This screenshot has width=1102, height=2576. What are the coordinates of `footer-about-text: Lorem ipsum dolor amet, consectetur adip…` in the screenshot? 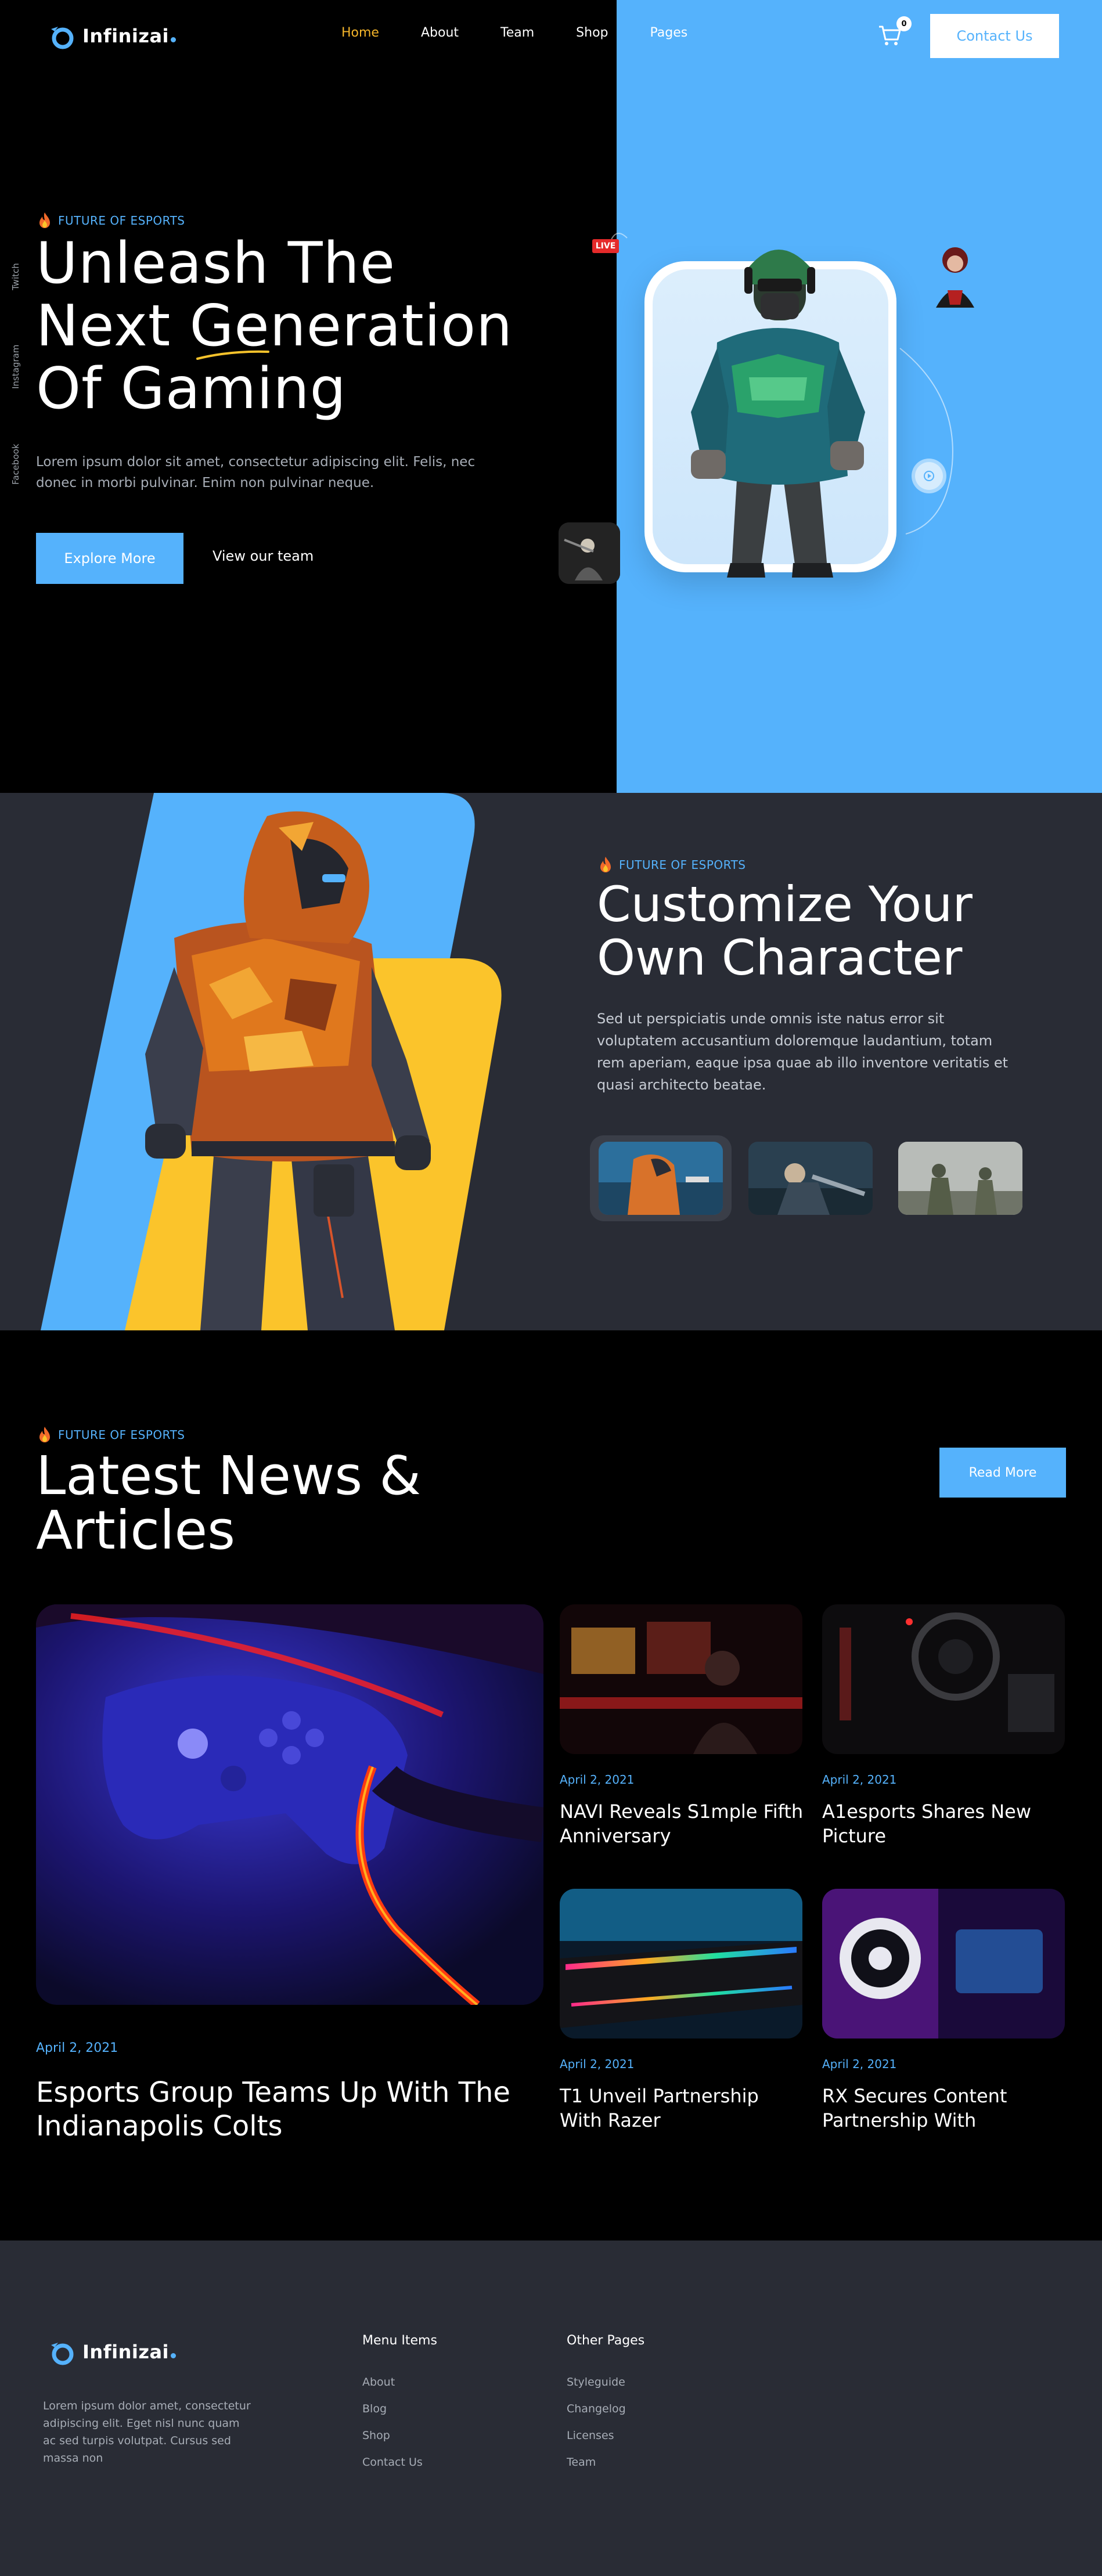 It's located at (147, 2432).